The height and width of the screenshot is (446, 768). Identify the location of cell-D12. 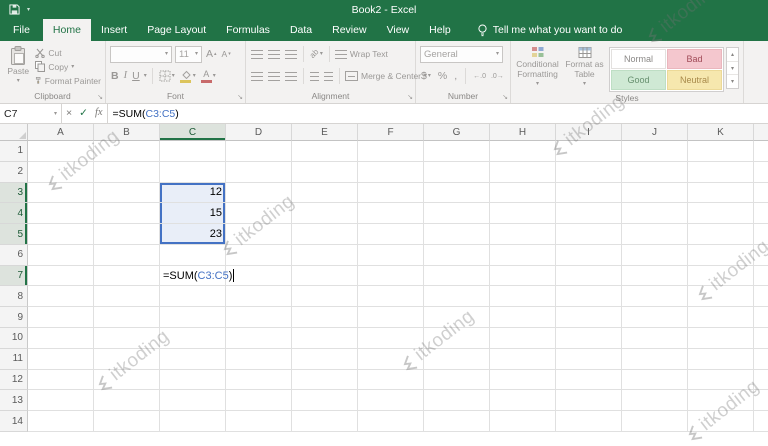
(259, 380).